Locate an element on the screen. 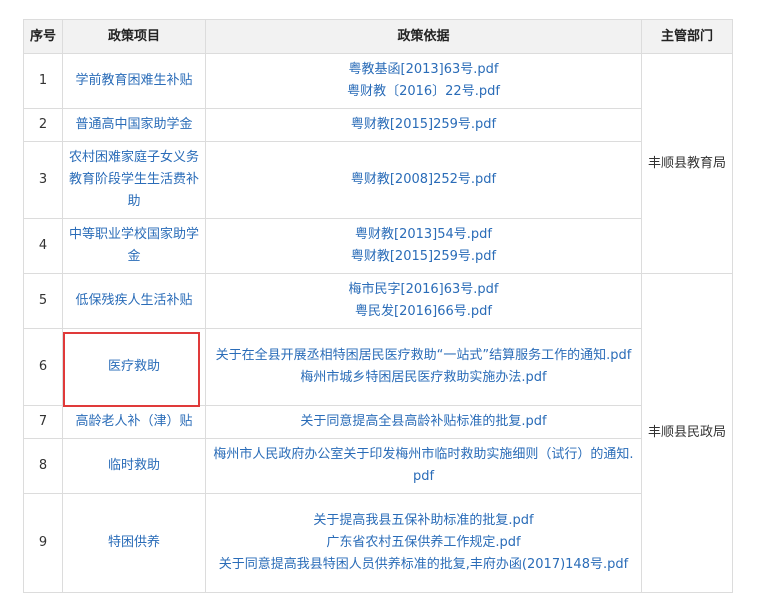  table-row: 7 高龄老人补（津）贴 关于同意提高全县高龄补贴标准的批复.pdf is located at coordinates (378, 422).